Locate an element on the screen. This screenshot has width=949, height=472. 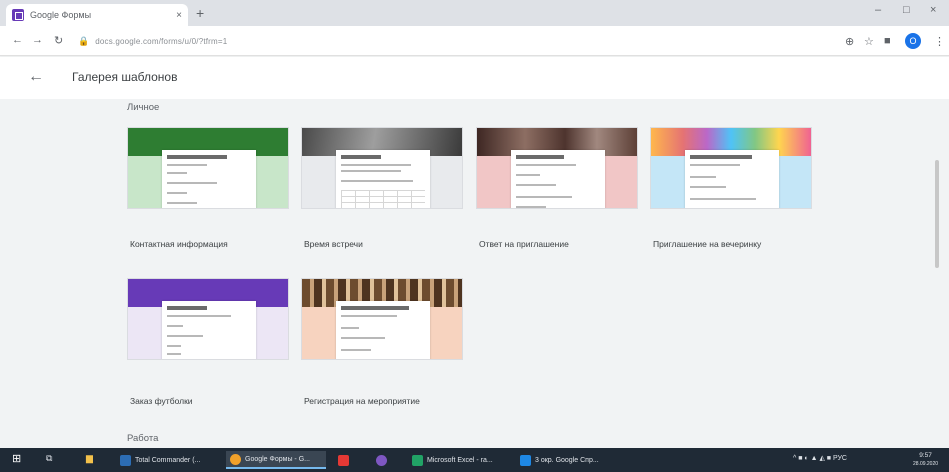
section-label-personal: Личное is located at coordinates (143, 107).